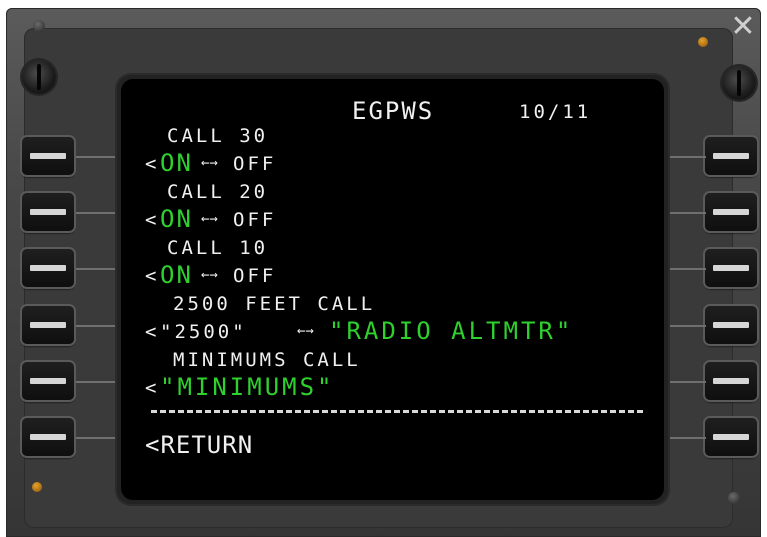 This screenshot has height=537, width=767. Describe the element at coordinates (218, 192) in the screenshot. I see `option-heading: CALL 20` at that location.